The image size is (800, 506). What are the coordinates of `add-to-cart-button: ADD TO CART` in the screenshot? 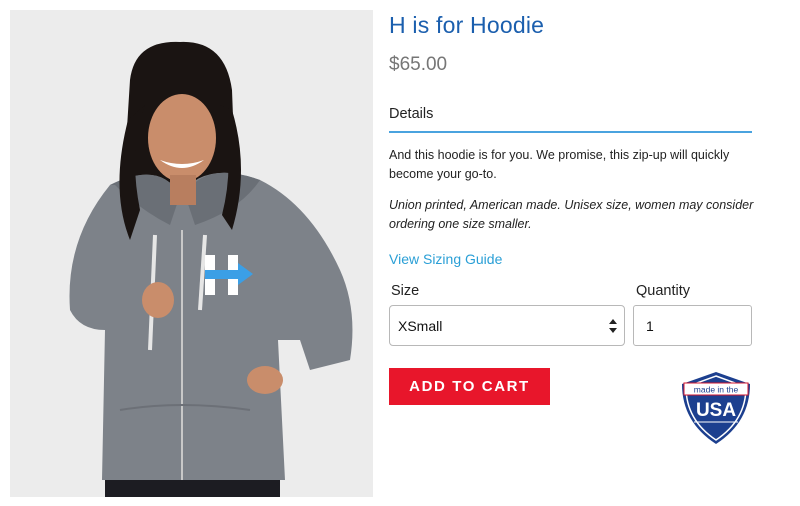 It's located at (469, 386).